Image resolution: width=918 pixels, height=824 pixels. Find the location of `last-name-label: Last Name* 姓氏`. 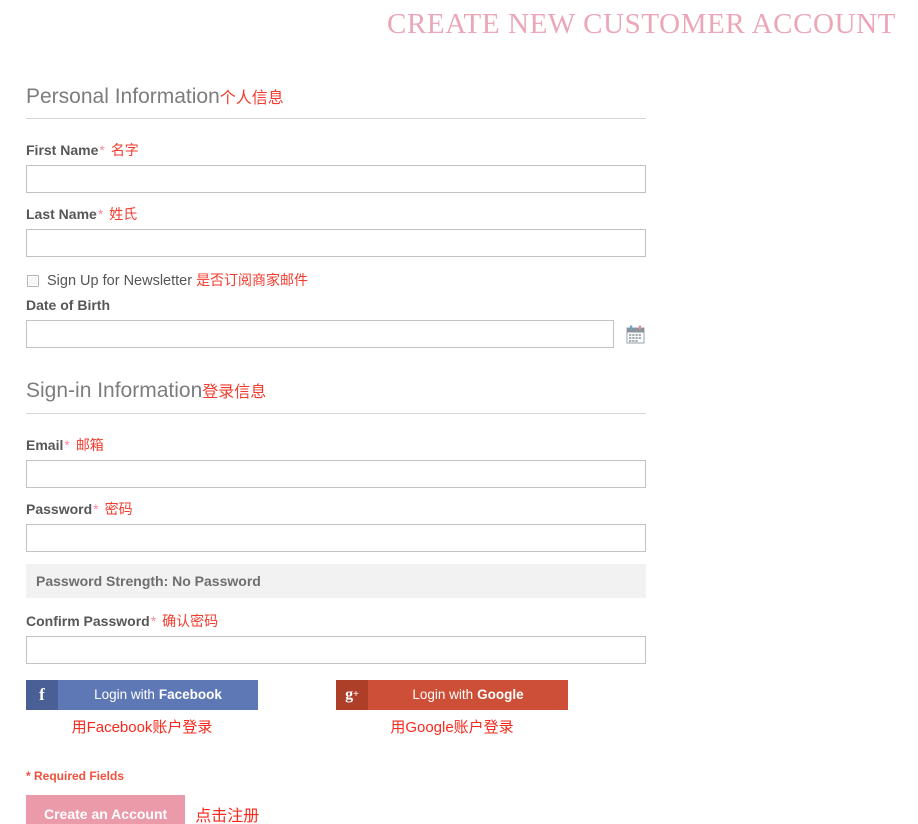

last-name-label: Last Name* 姓氏 is located at coordinates (336, 214).